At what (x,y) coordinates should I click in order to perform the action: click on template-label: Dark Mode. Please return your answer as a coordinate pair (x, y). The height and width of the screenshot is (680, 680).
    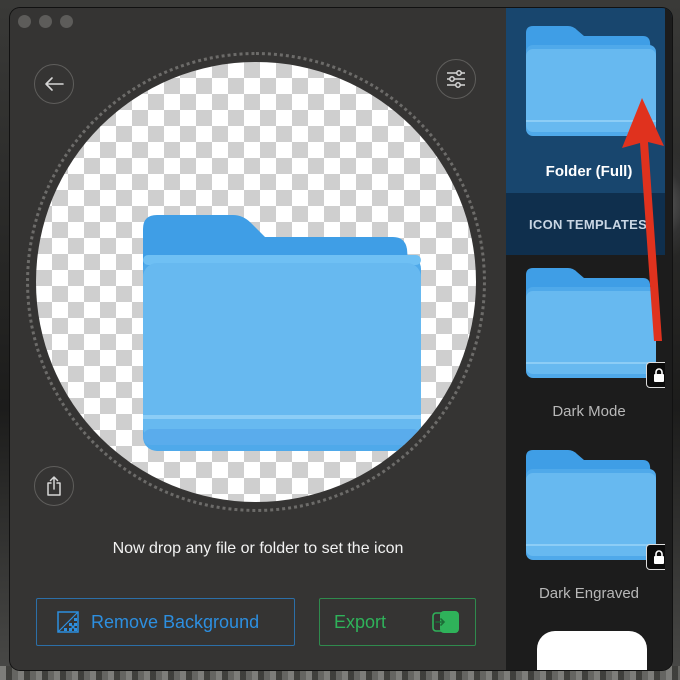
    Looking at the image, I should click on (589, 411).